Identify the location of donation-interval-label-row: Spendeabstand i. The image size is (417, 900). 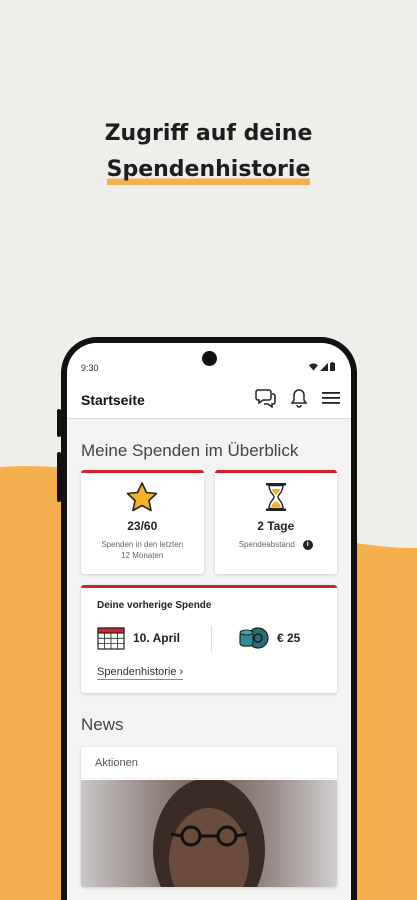
(276, 544).